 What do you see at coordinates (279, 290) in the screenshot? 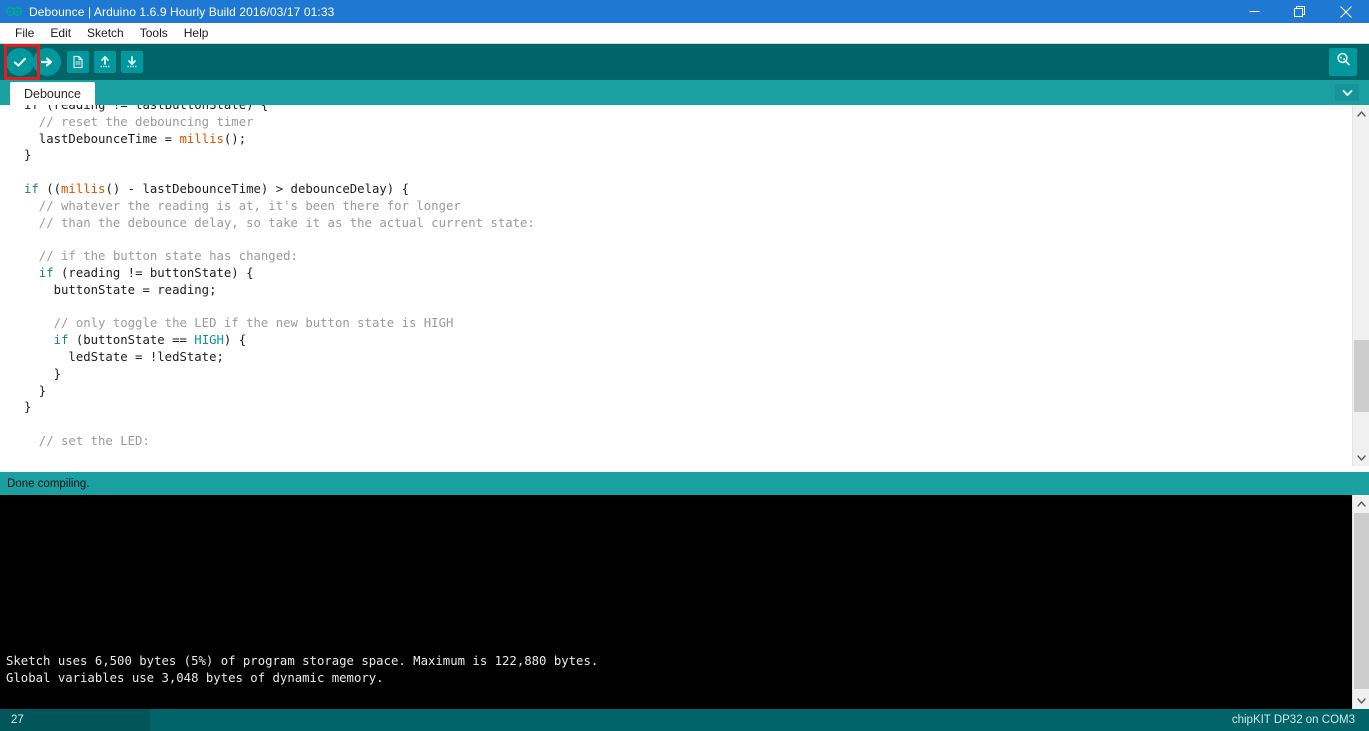
I see `code-line: buttonState = reading;` at bounding box center [279, 290].